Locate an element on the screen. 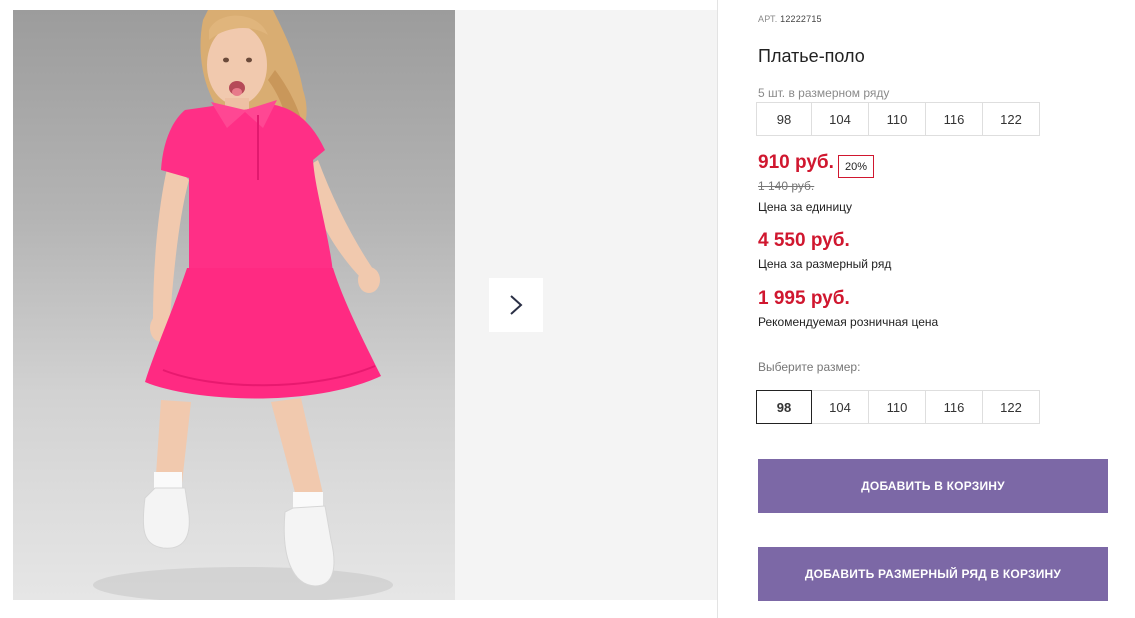  add-to-cart-button: ДОБАВИТЬ В КОРЗИНУ is located at coordinates (933, 486).